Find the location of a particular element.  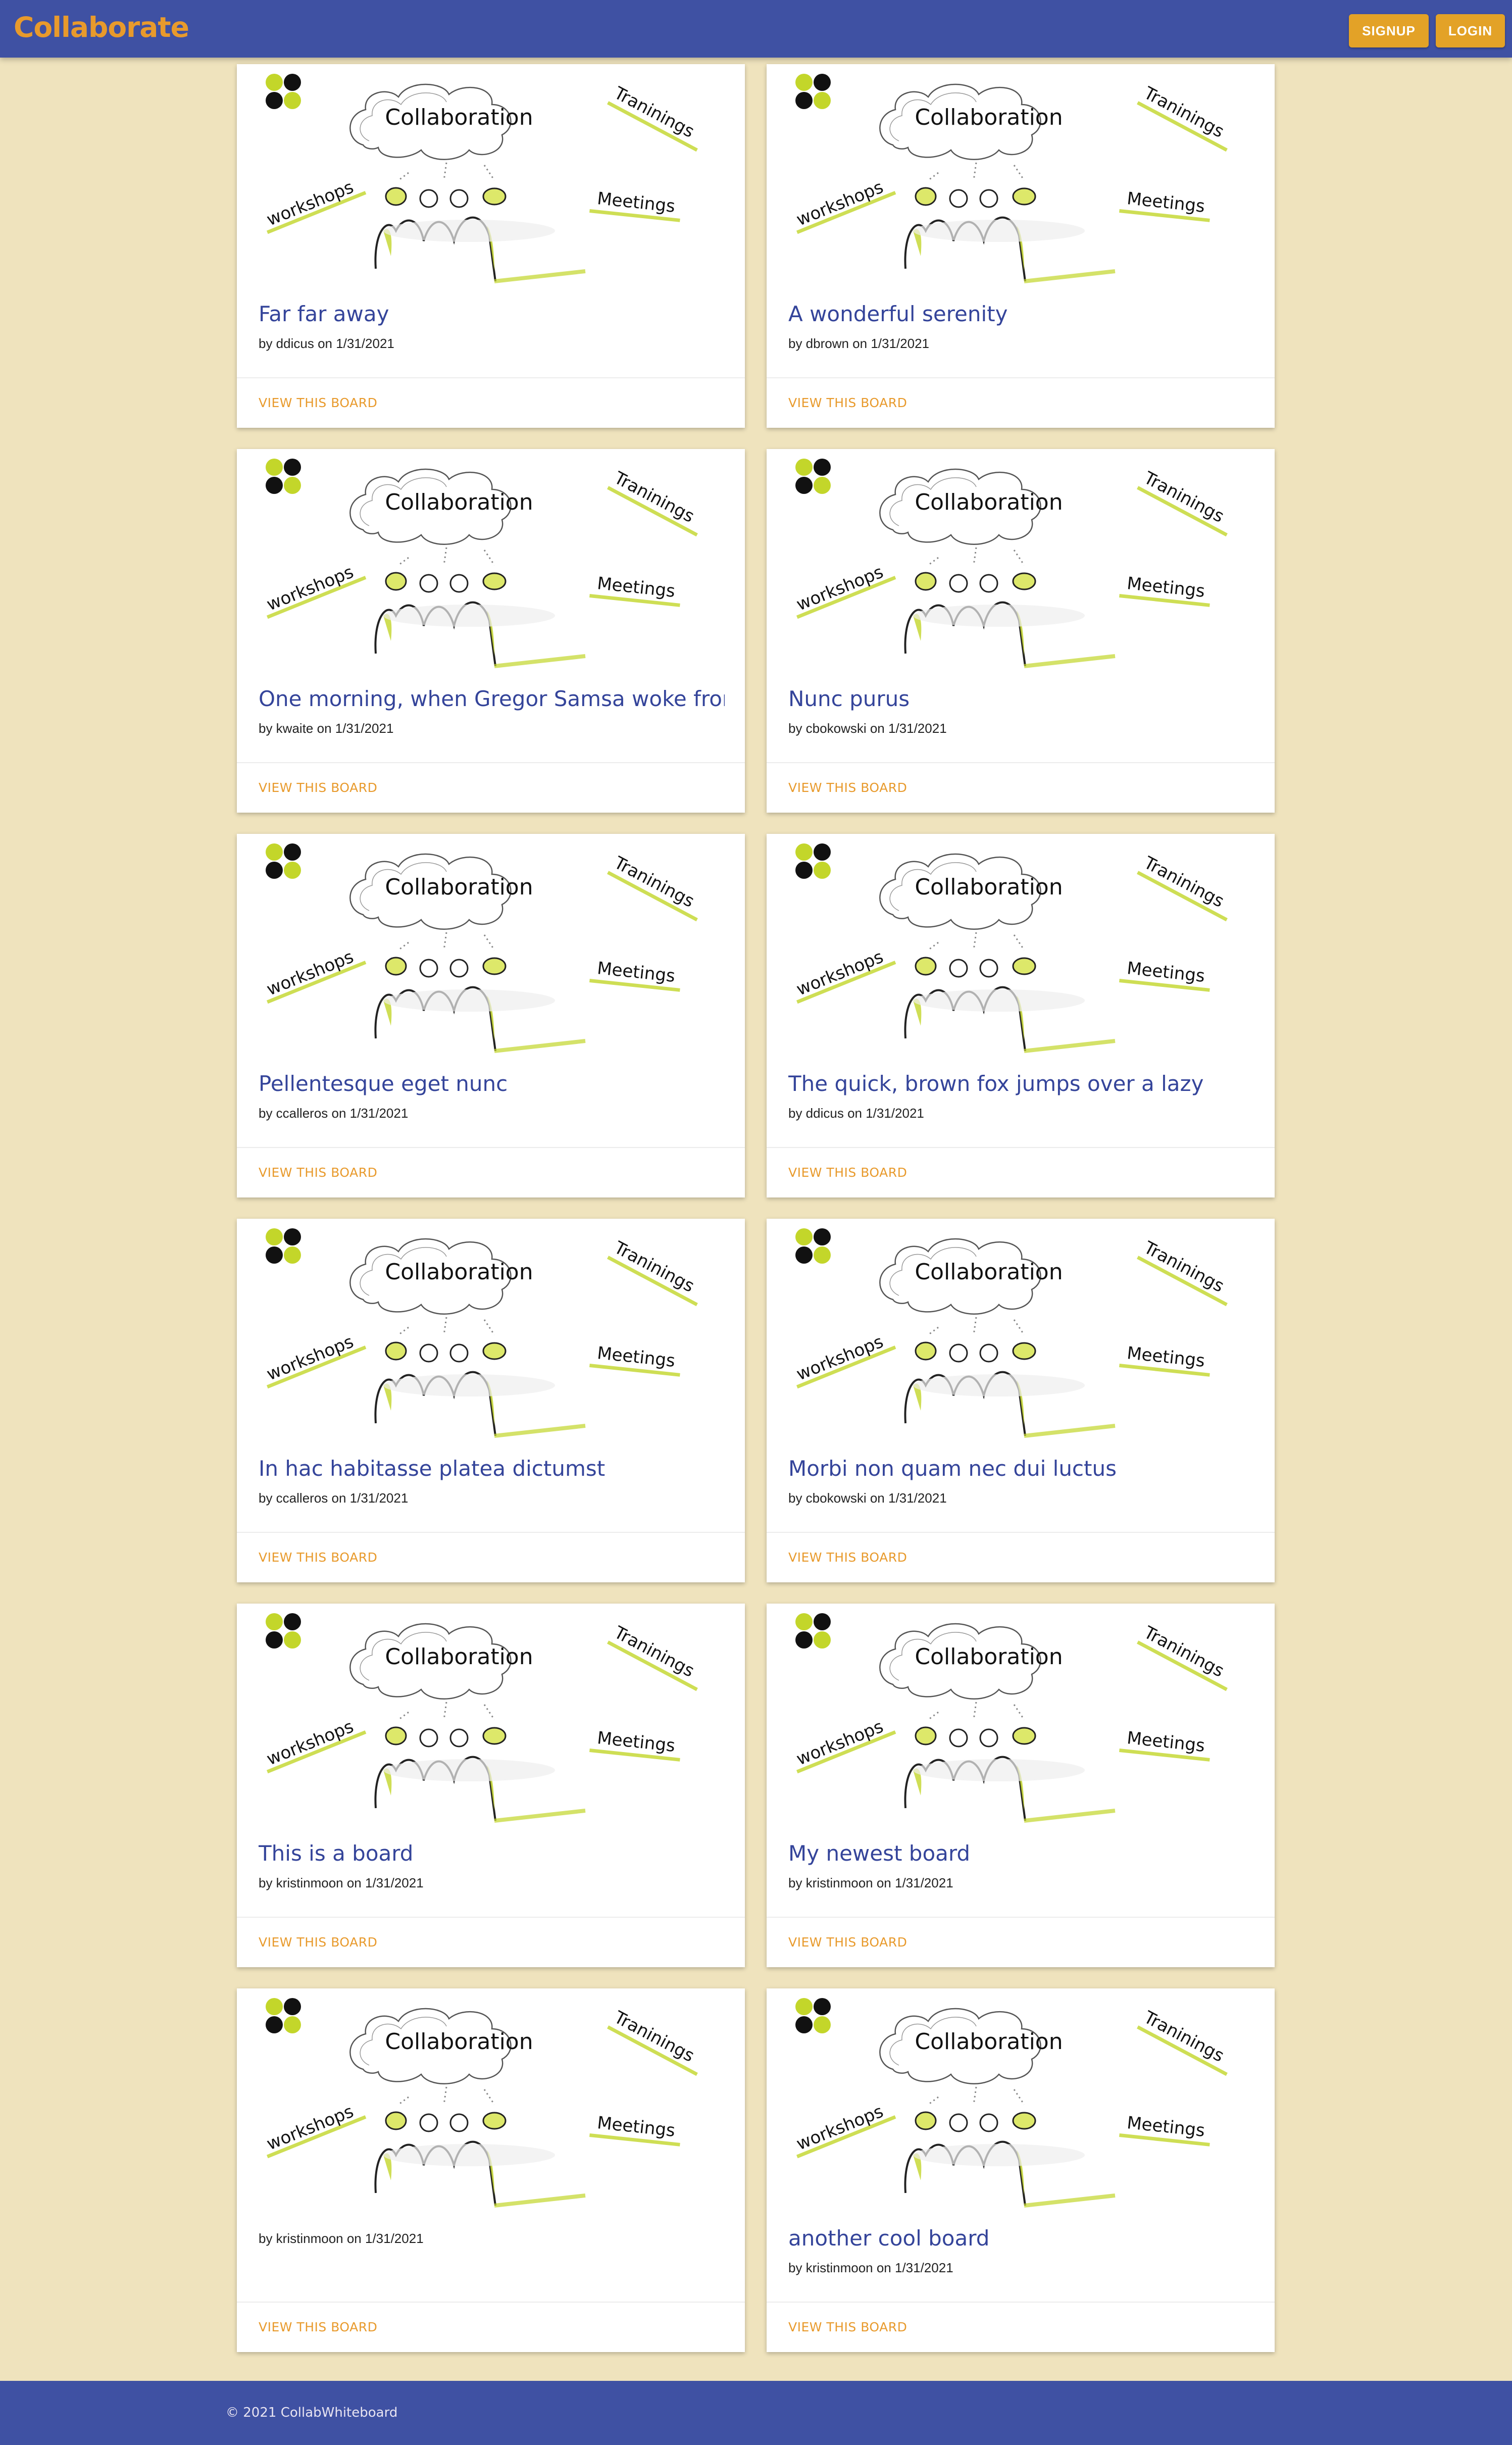

app-bar: Collaborate SIGNUP LOGIN is located at coordinates (756, 29).